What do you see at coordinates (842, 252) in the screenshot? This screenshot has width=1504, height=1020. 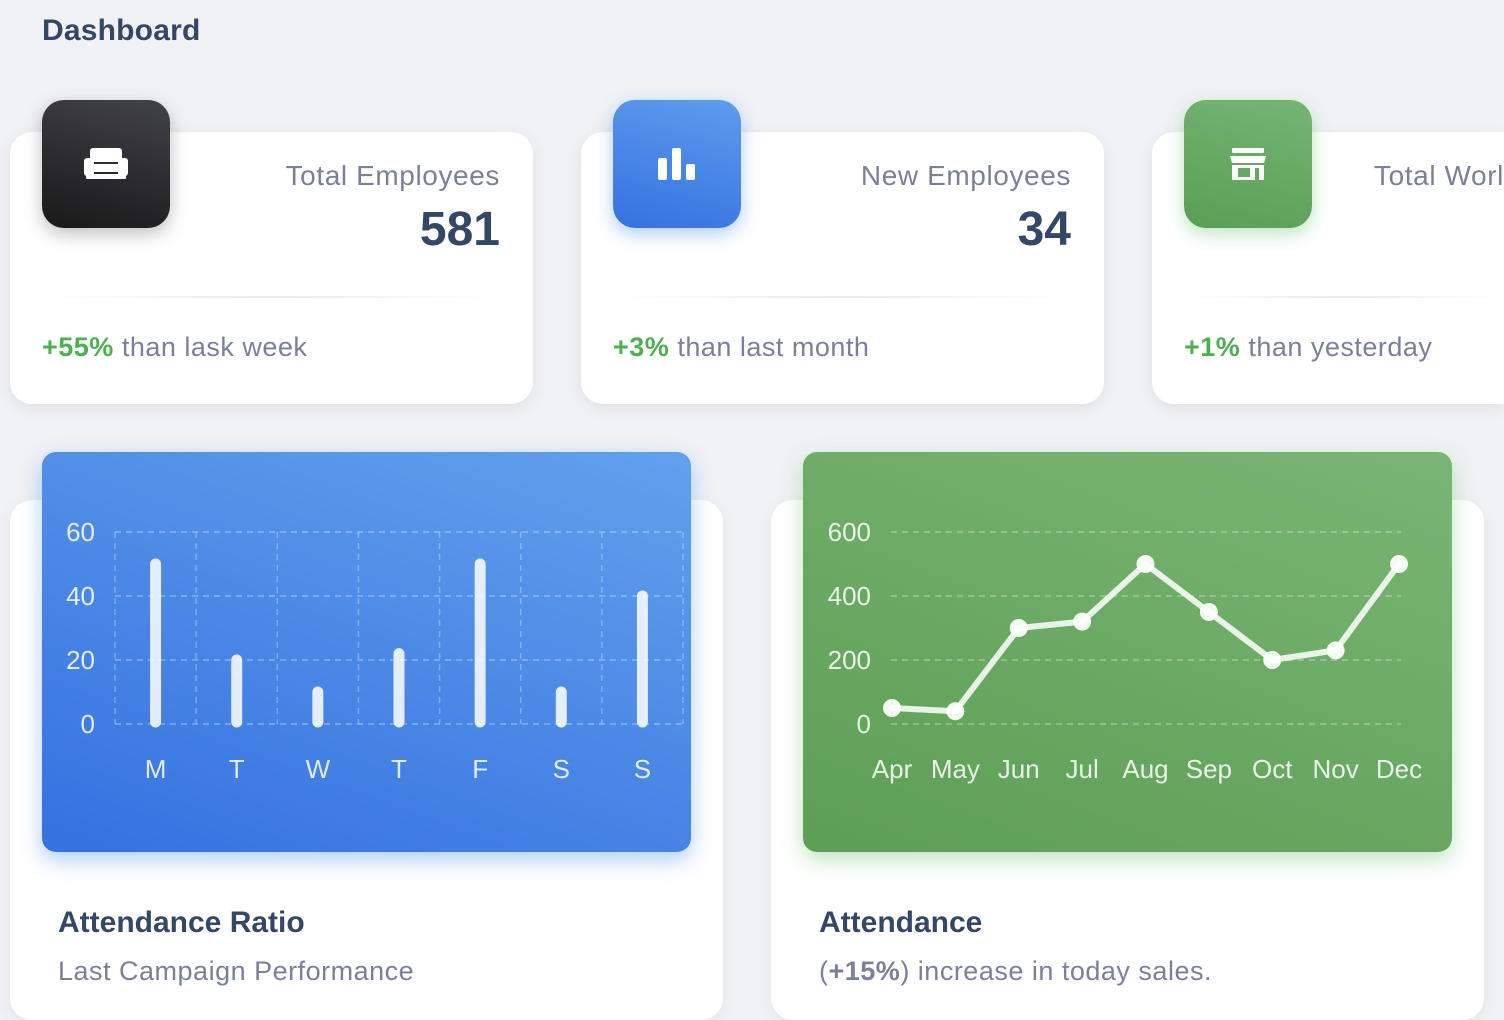 I see `stat-card-new-employees: New Employees 34 +3% than last month` at bounding box center [842, 252].